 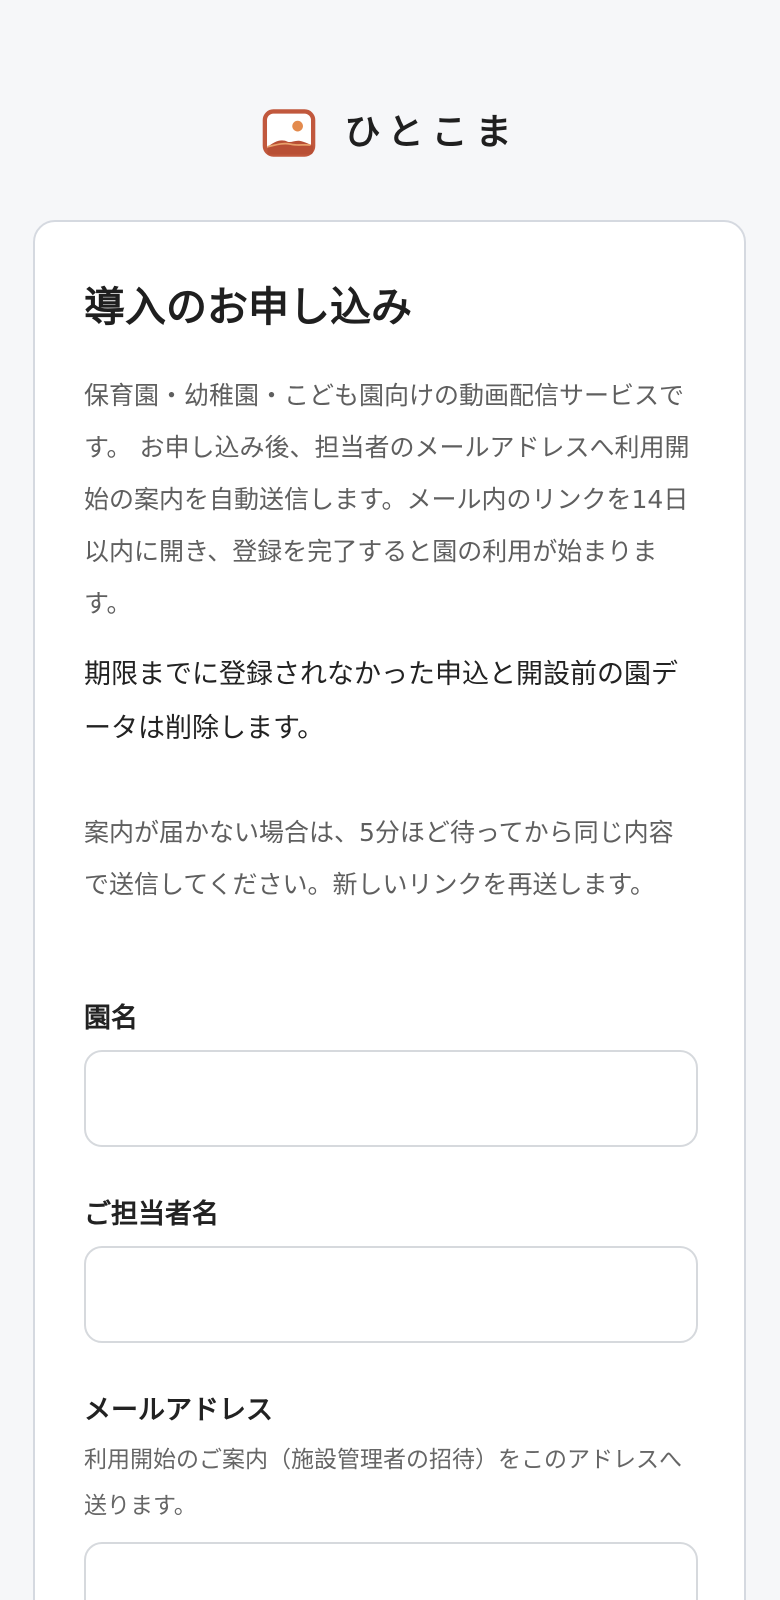 What do you see at coordinates (151, 1214) in the screenshot?
I see `contact-name-label: ご担当者名` at bounding box center [151, 1214].